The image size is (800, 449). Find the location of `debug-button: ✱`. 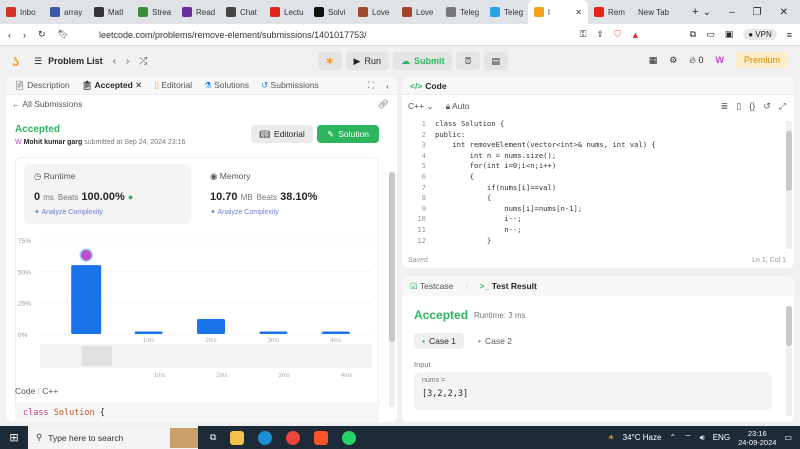

debug-button: ✱ is located at coordinates (330, 61).